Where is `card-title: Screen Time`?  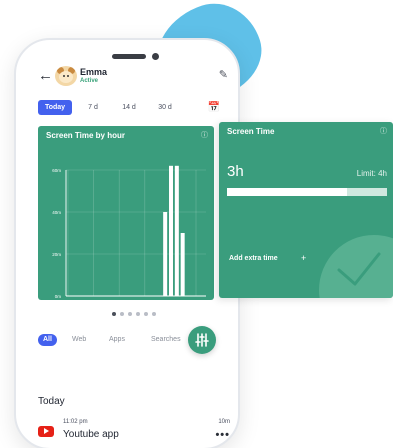 card-title: Screen Time is located at coordinates (251, 131).